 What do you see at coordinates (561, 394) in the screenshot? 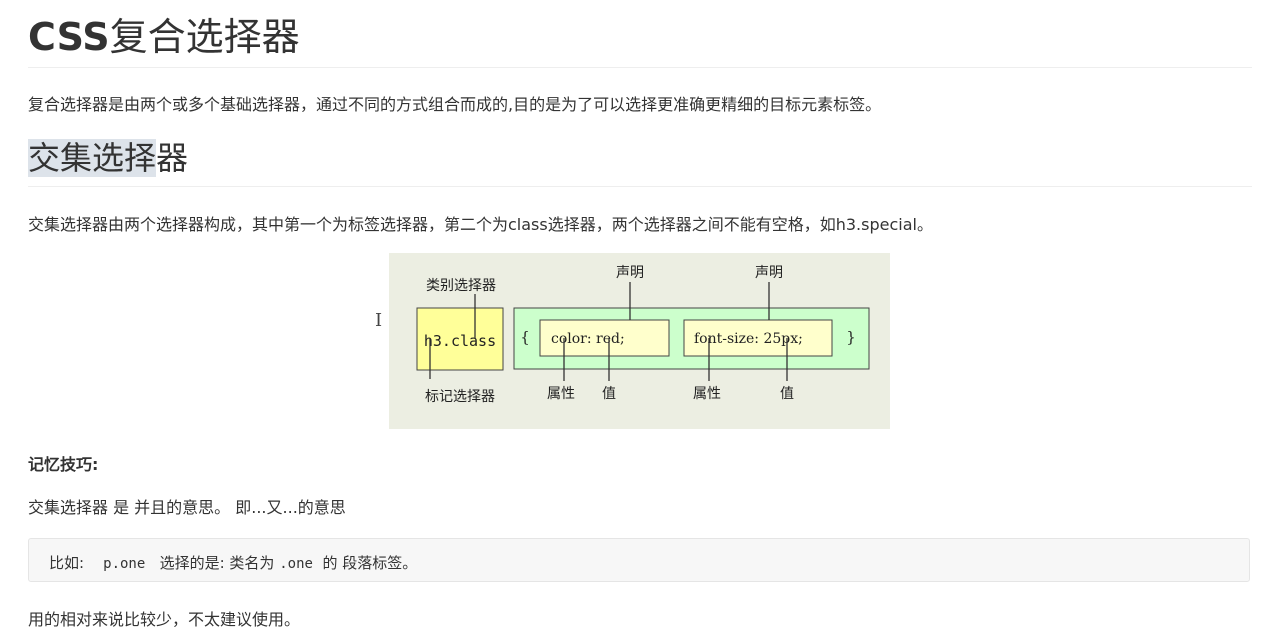
I see `property-1-label: 属性` at bounding box center [561, 394].